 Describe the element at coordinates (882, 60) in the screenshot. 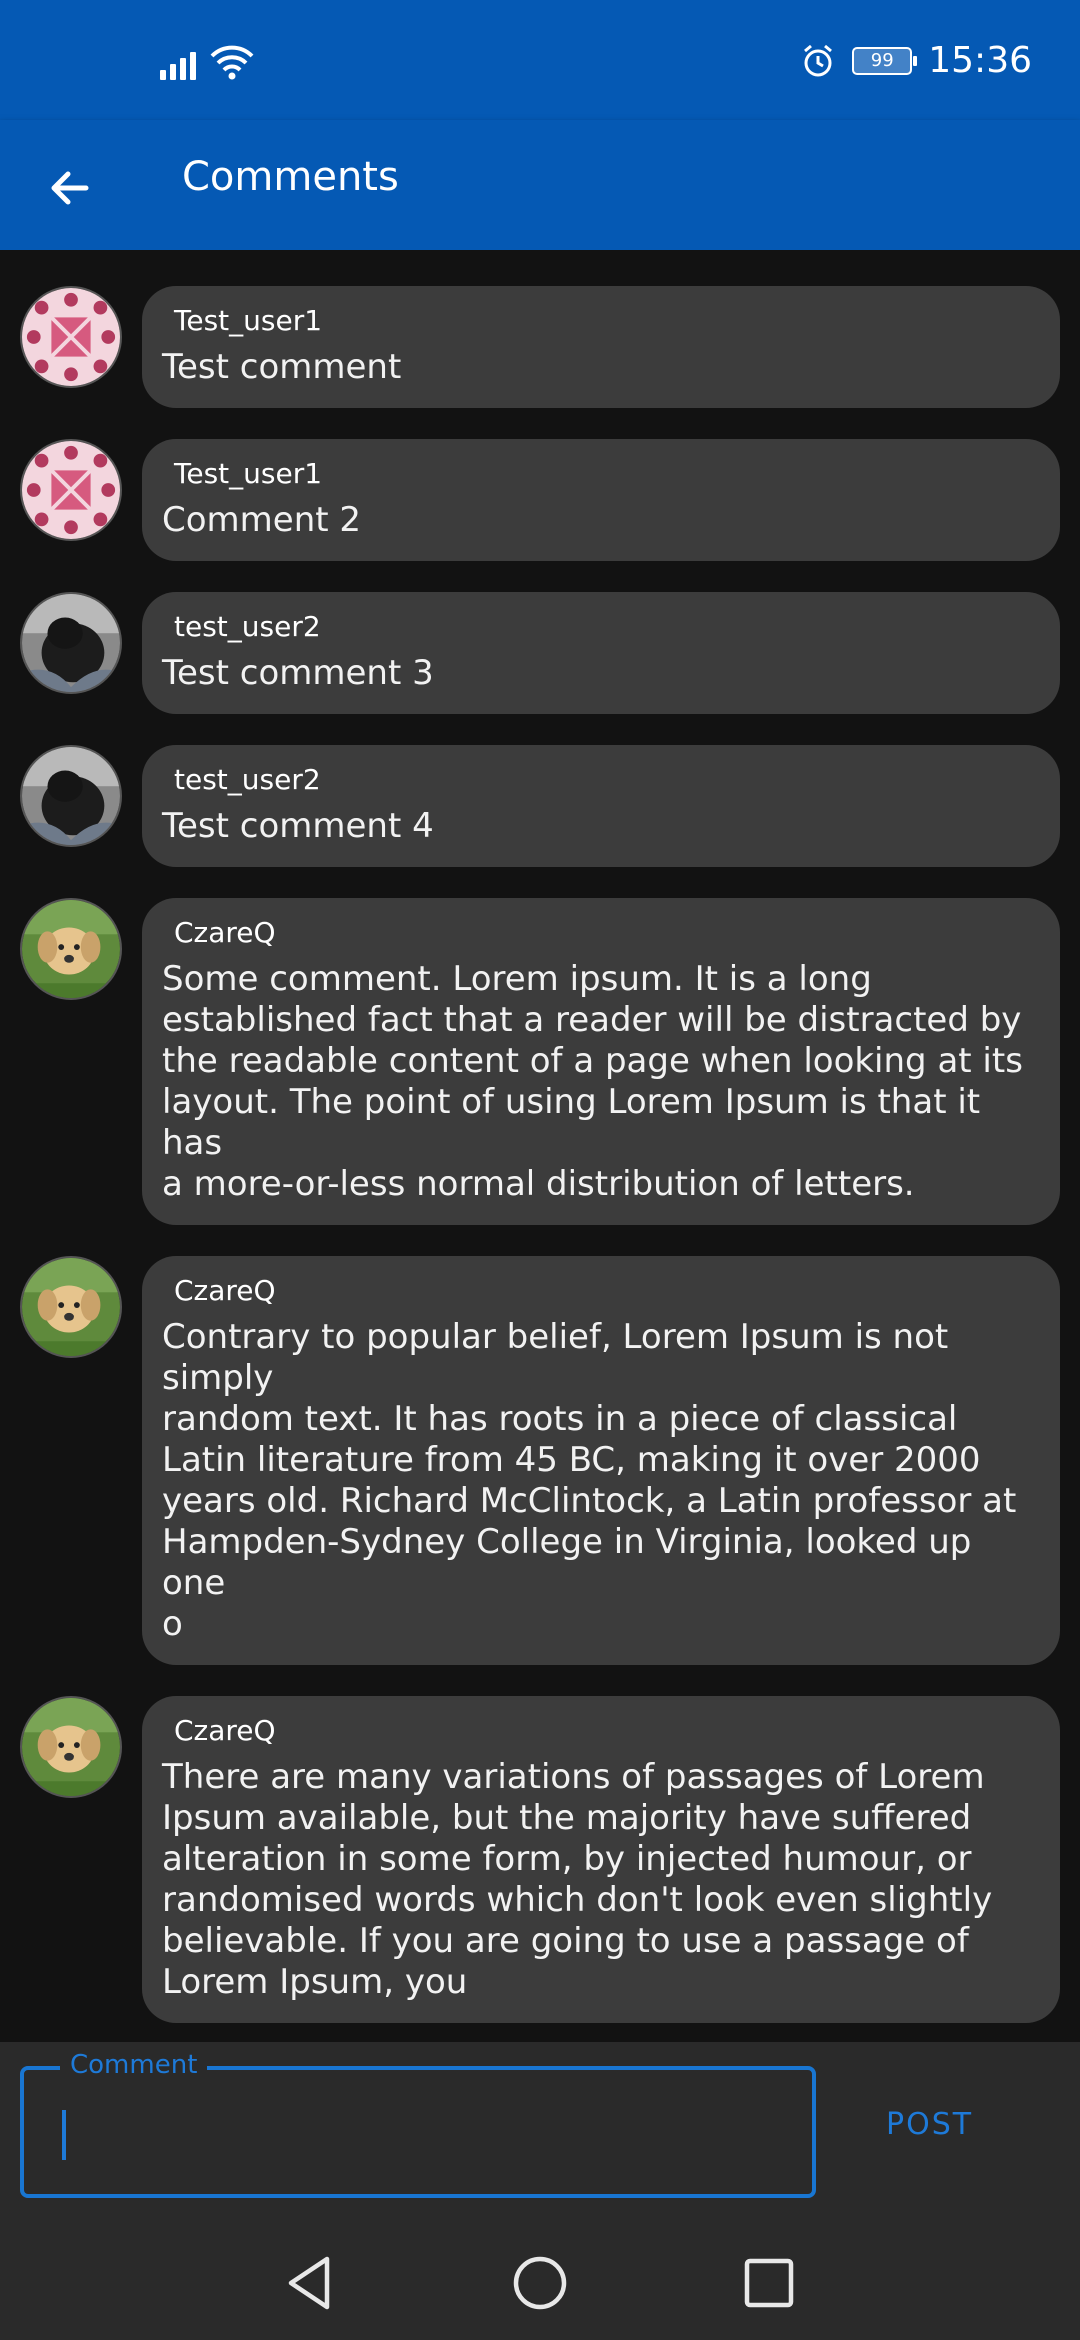

I see `battery-level: 99` at that location.